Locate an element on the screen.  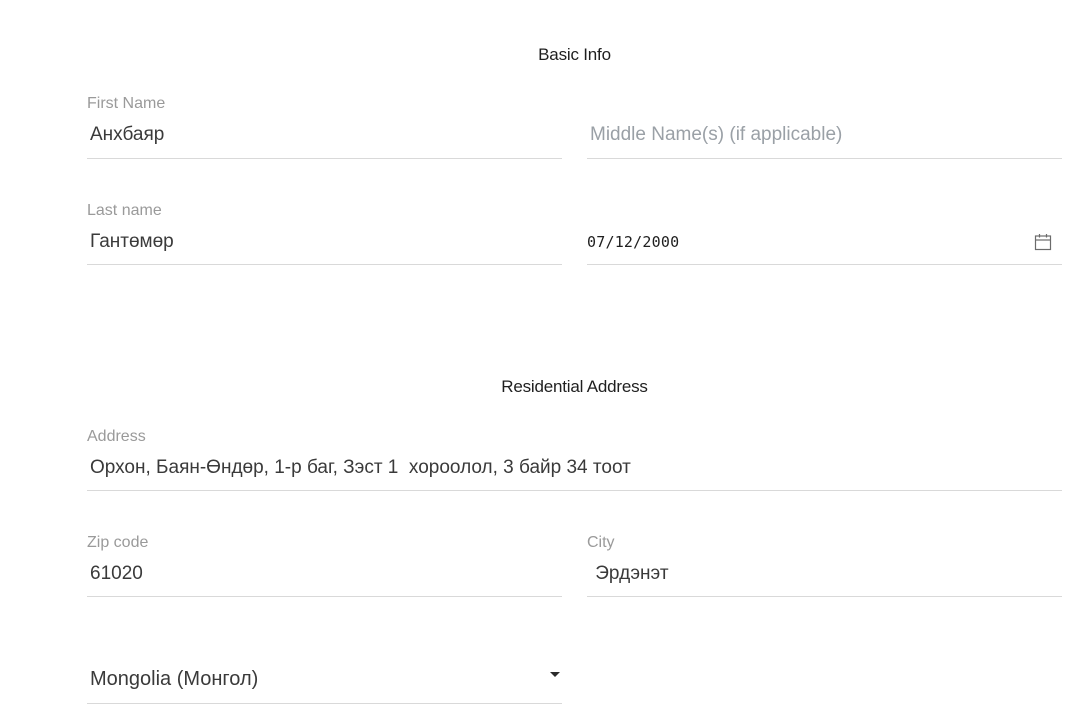
last-name-input is located at coordinates (324, 242).